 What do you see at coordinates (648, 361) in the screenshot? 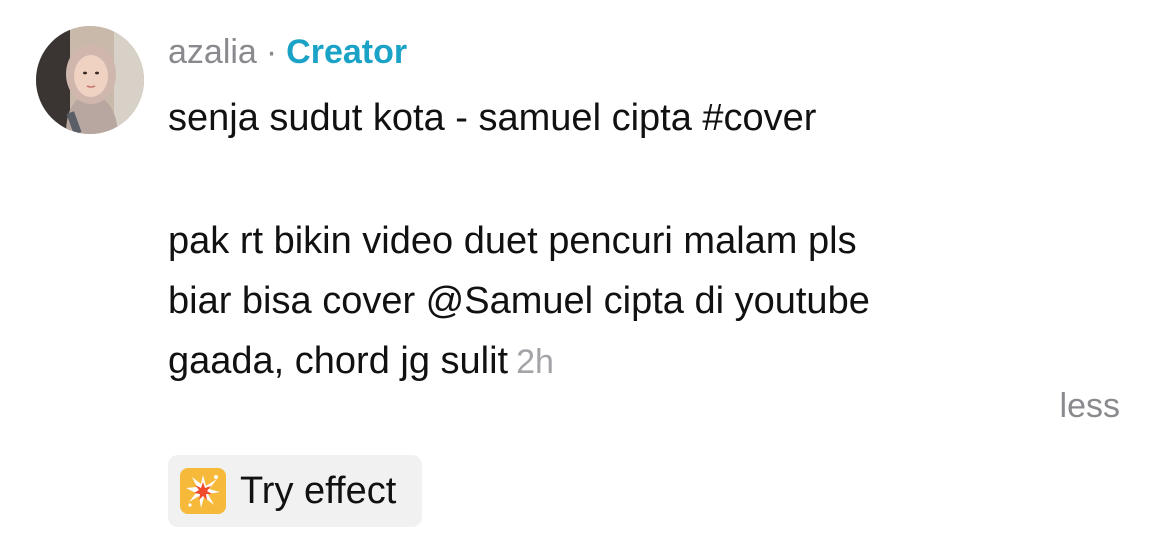
I see `caption-line-last: gaada, chord jg sulit 2h` at bounding box center [648, 361].